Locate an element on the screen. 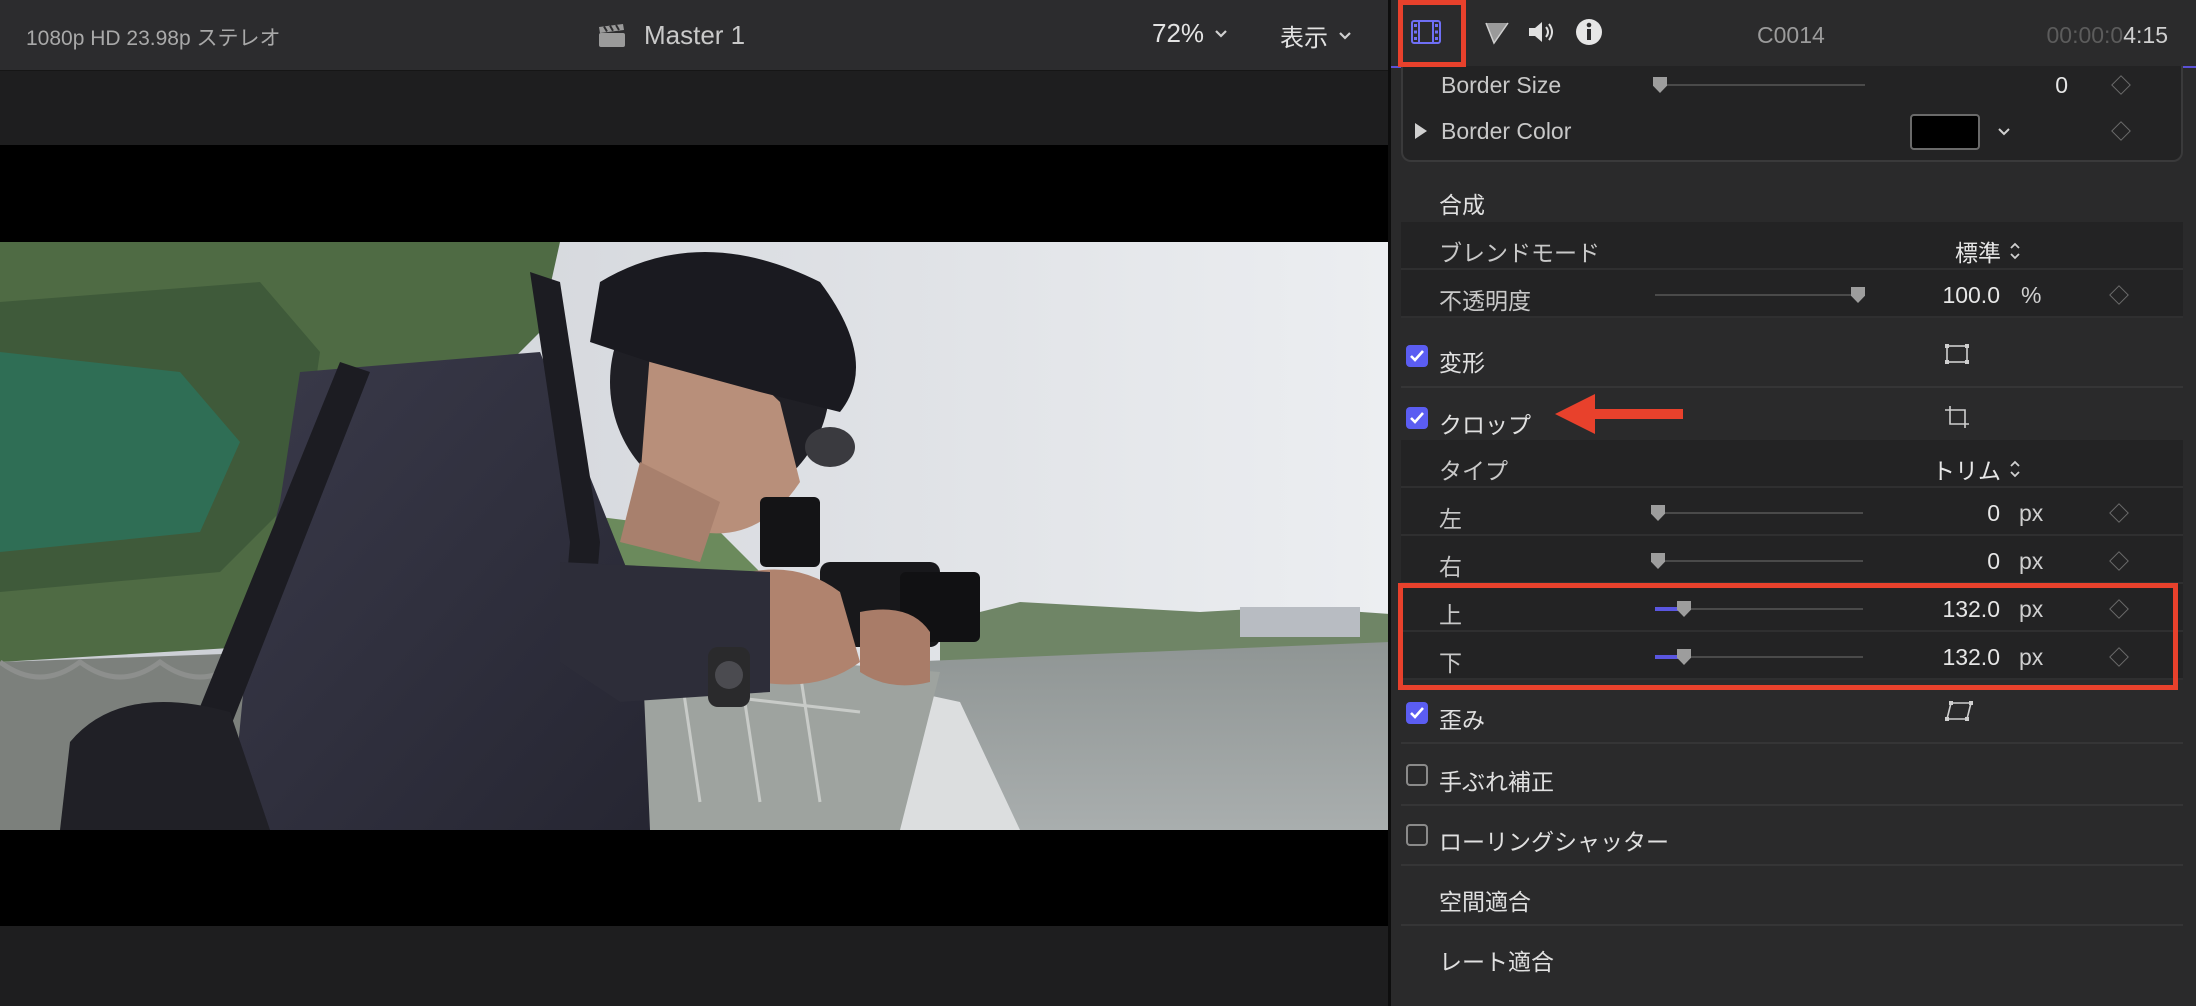 The height and width of the screenshot is (1006, 2196). view-menu: 表示 is located at coordinates (1316, 35).